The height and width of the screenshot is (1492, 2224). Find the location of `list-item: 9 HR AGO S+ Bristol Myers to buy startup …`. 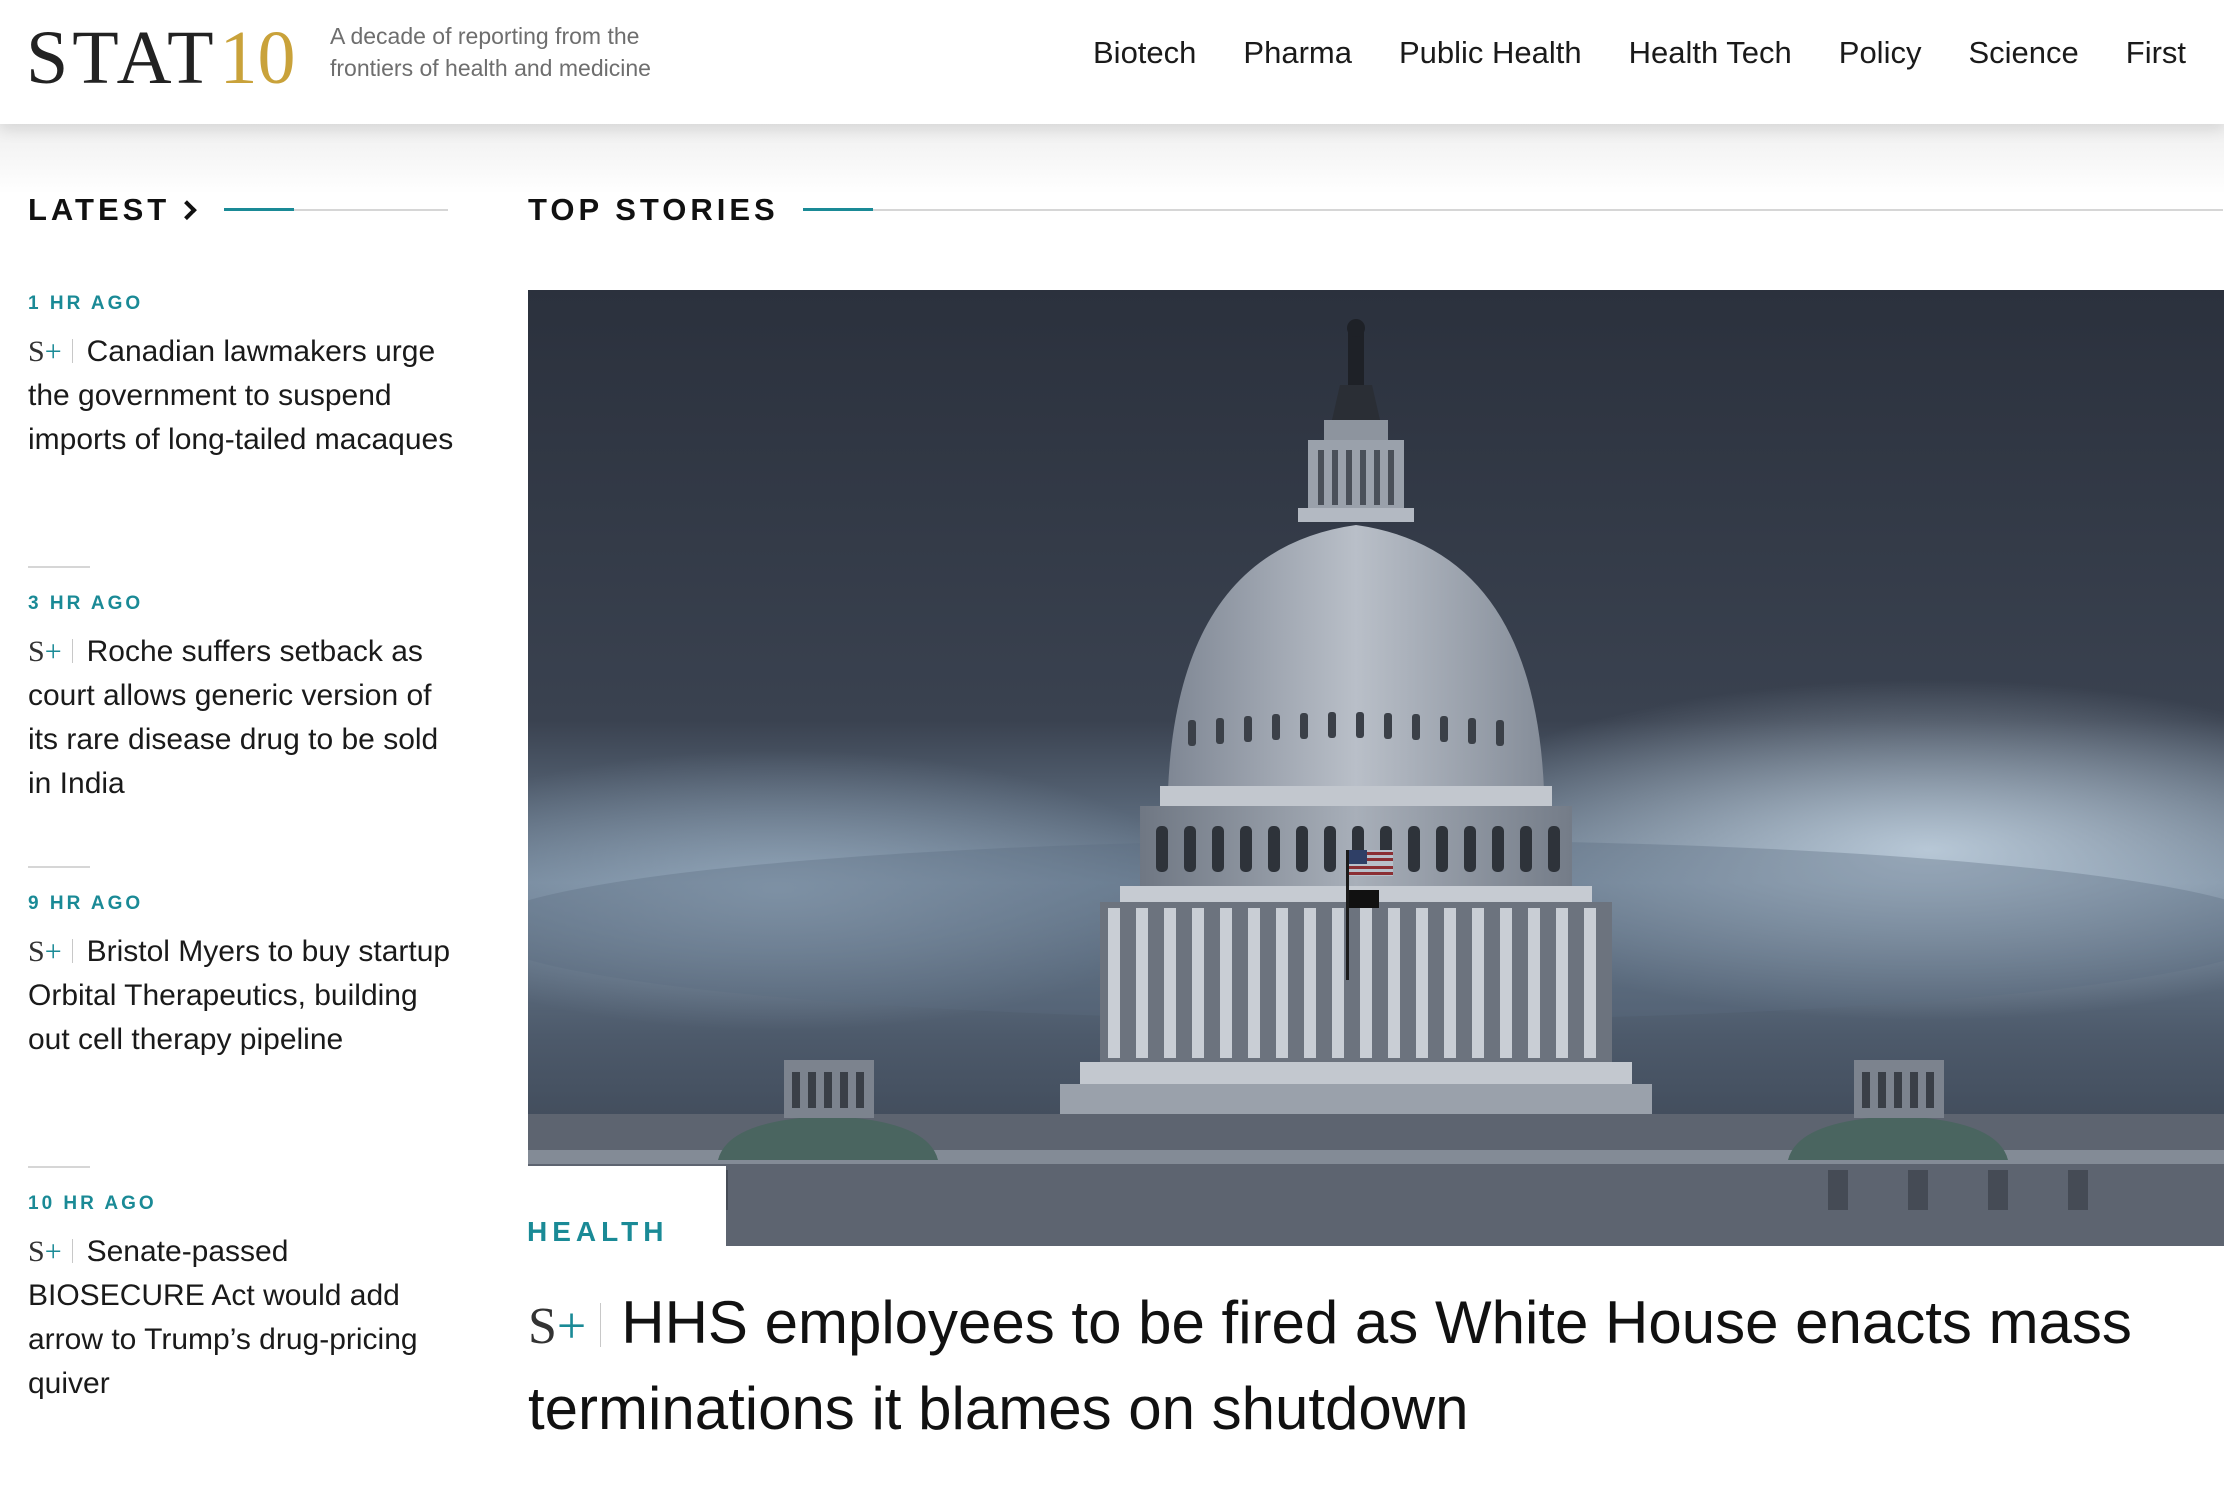

list-item: 9 HR AGO S+ Bristol Myers to buy startup … is located at coordinates (243, 1042).